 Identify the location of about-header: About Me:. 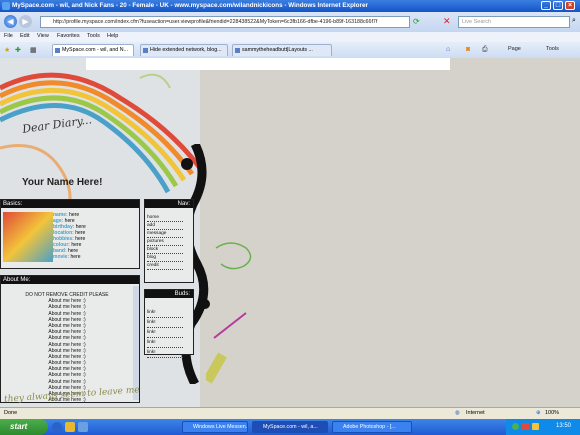
(70, 280).